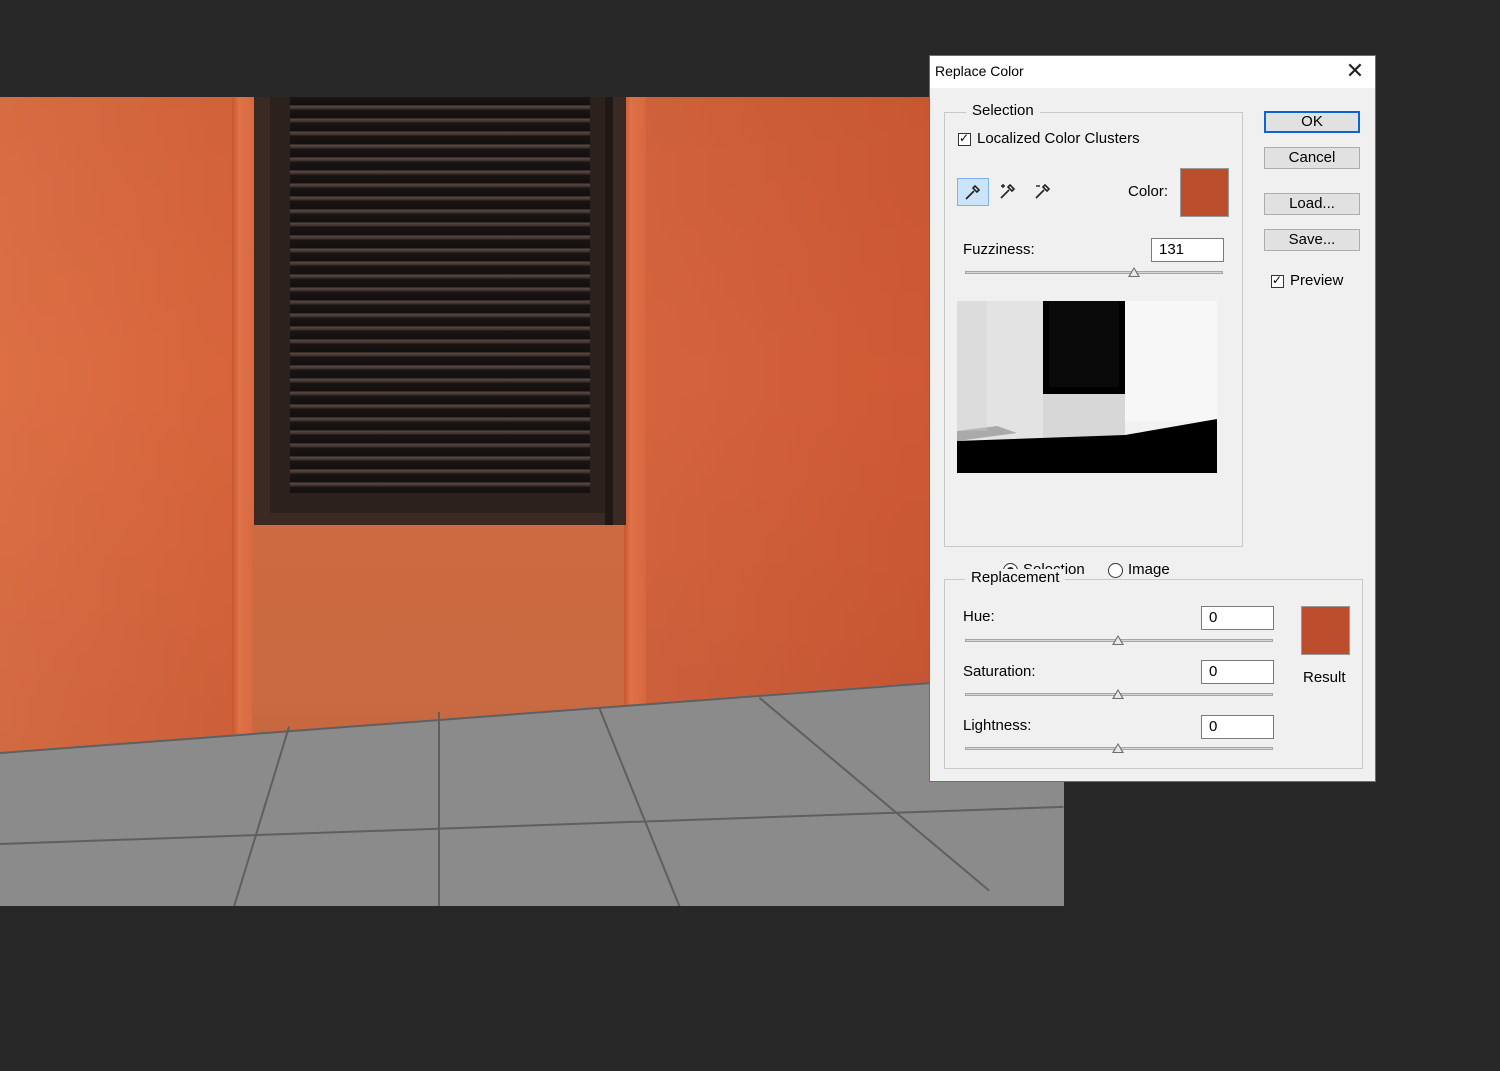  What do you see at coordinates (999, 671) in the screenshot?
I see `saturation-label: Saturation:` at bounding box center [999, 671].